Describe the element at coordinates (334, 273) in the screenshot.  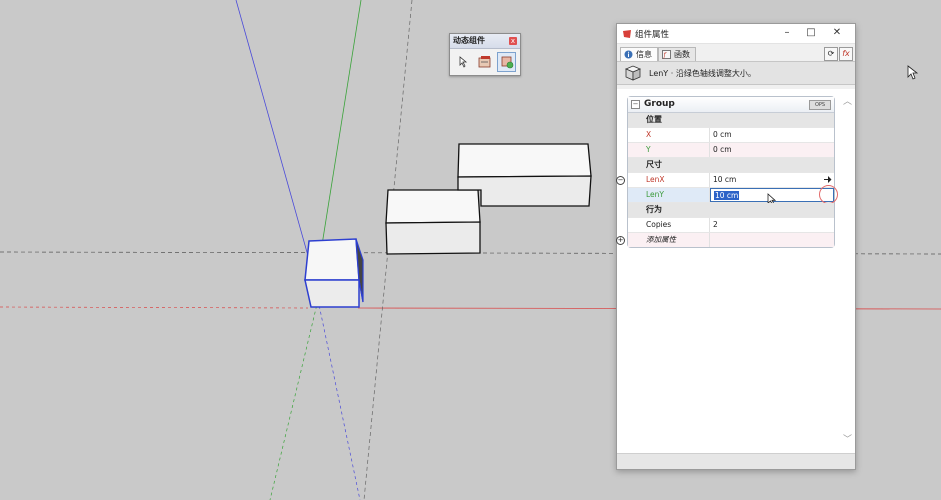
I see `selected-cube` at that location.